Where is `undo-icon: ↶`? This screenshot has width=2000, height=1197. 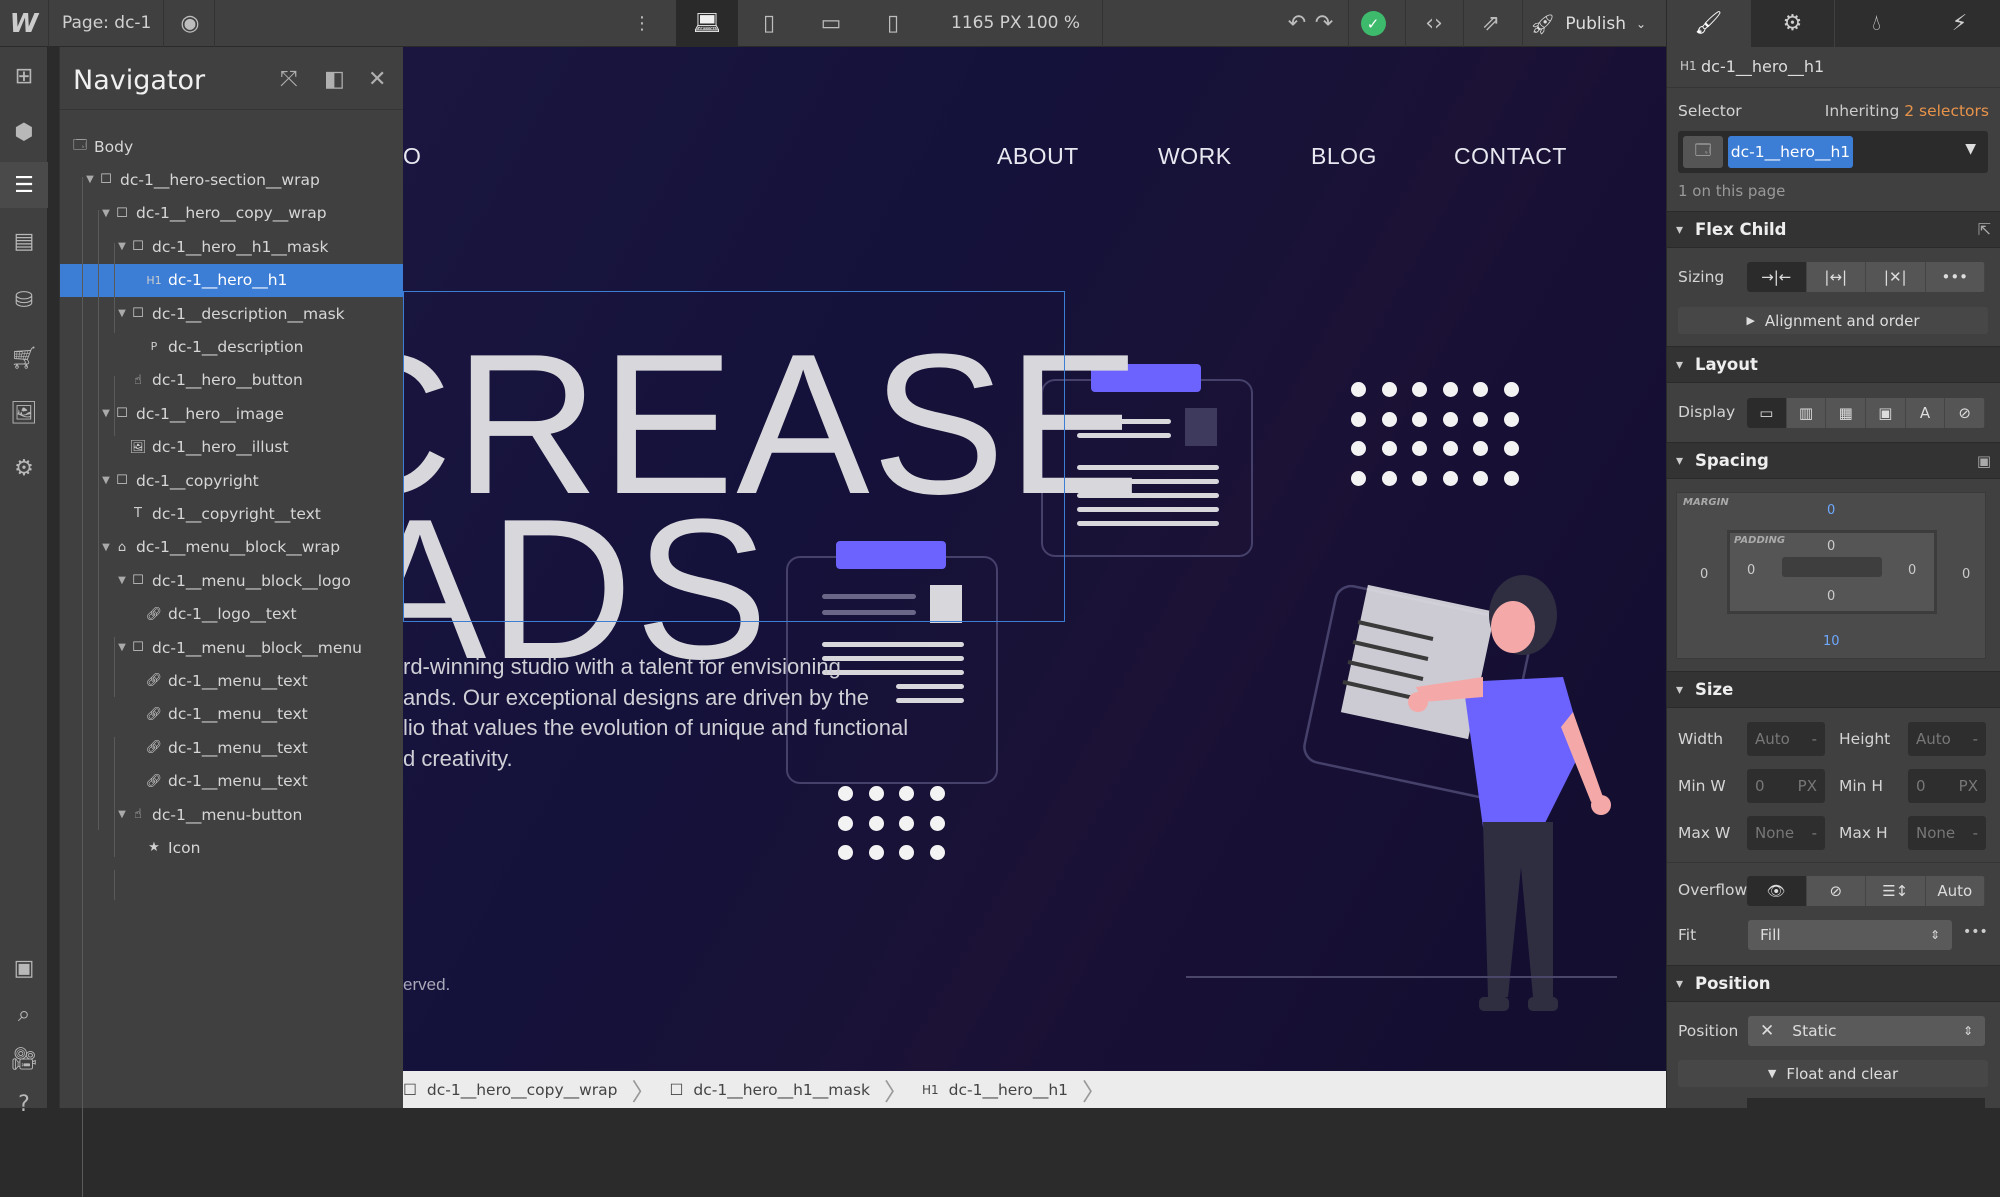 undo-icon: ↶ is located at coordinates (1297, 23).